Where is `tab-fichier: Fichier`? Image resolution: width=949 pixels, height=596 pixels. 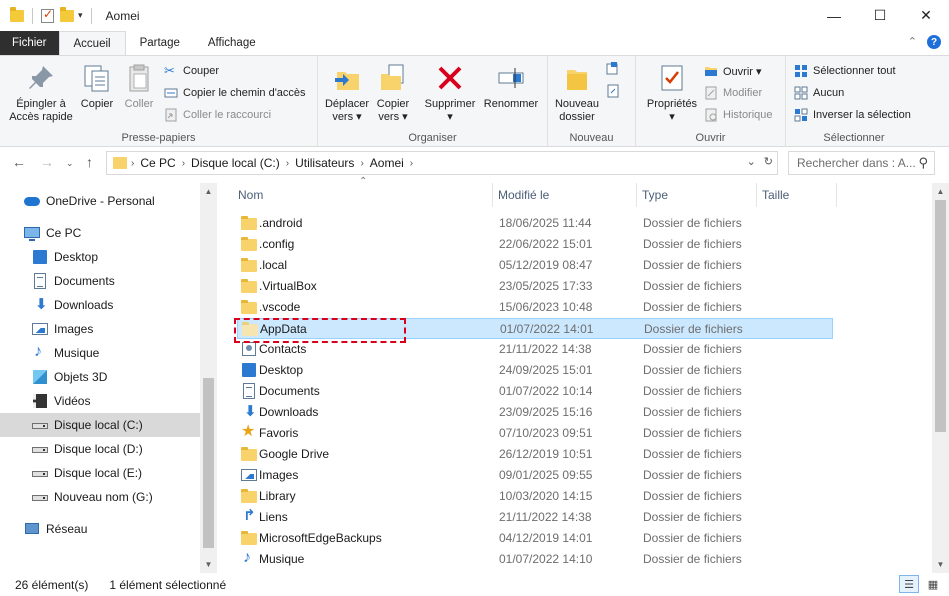 tab-fichier: Fichier is located at coordinates (29, 43).